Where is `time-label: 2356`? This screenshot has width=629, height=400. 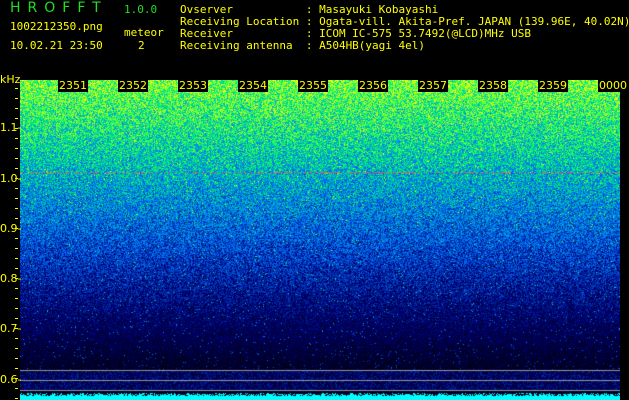 time-label: 2356 is located at coordinates (373, 86).